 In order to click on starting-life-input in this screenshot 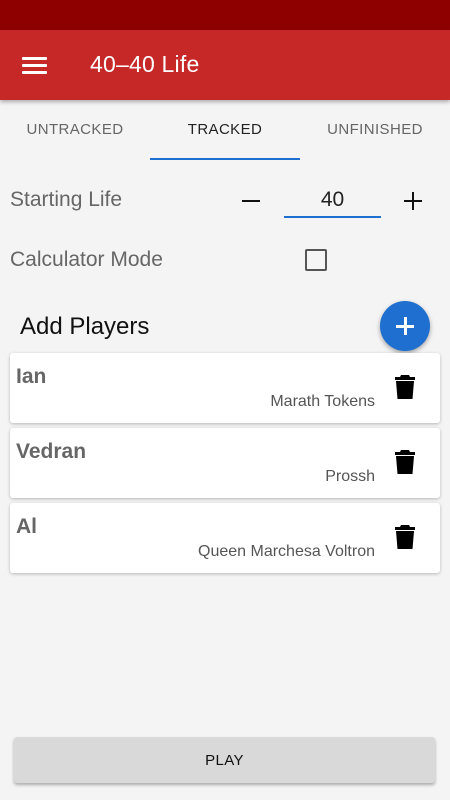, I will do `click(332, 201)`.